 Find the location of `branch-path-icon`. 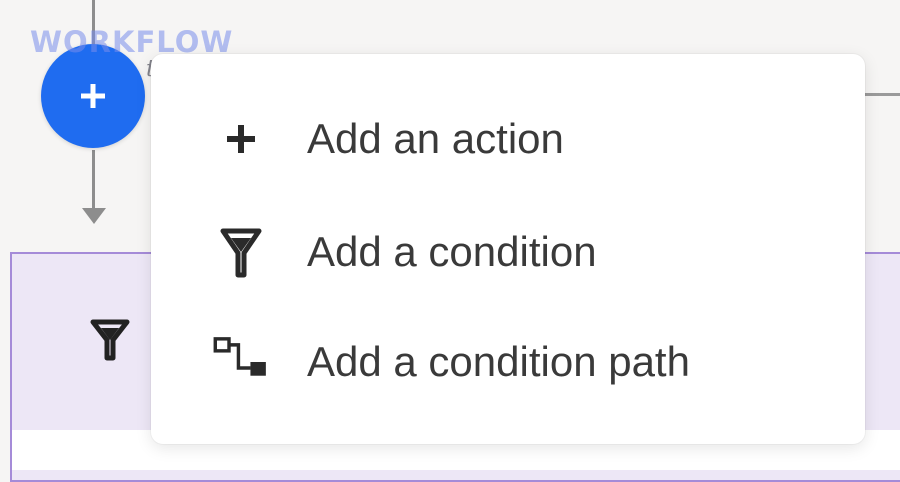

branch-path-icon is located at coordinates (241, 362).